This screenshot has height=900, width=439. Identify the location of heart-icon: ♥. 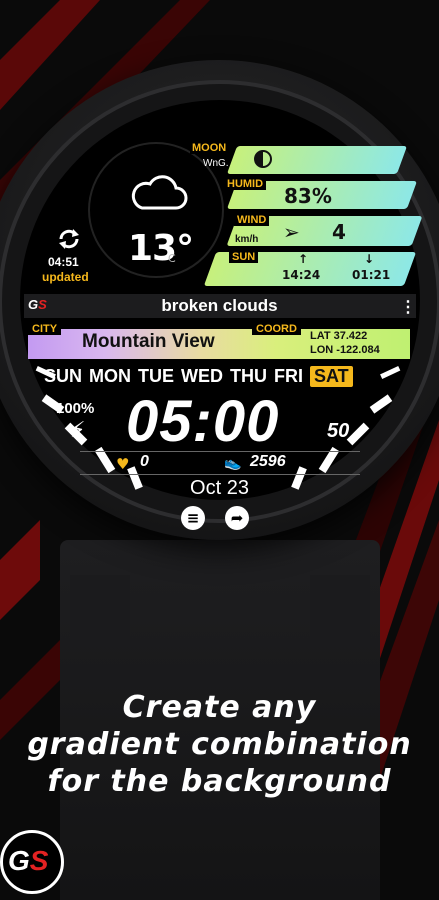
(122, 464).